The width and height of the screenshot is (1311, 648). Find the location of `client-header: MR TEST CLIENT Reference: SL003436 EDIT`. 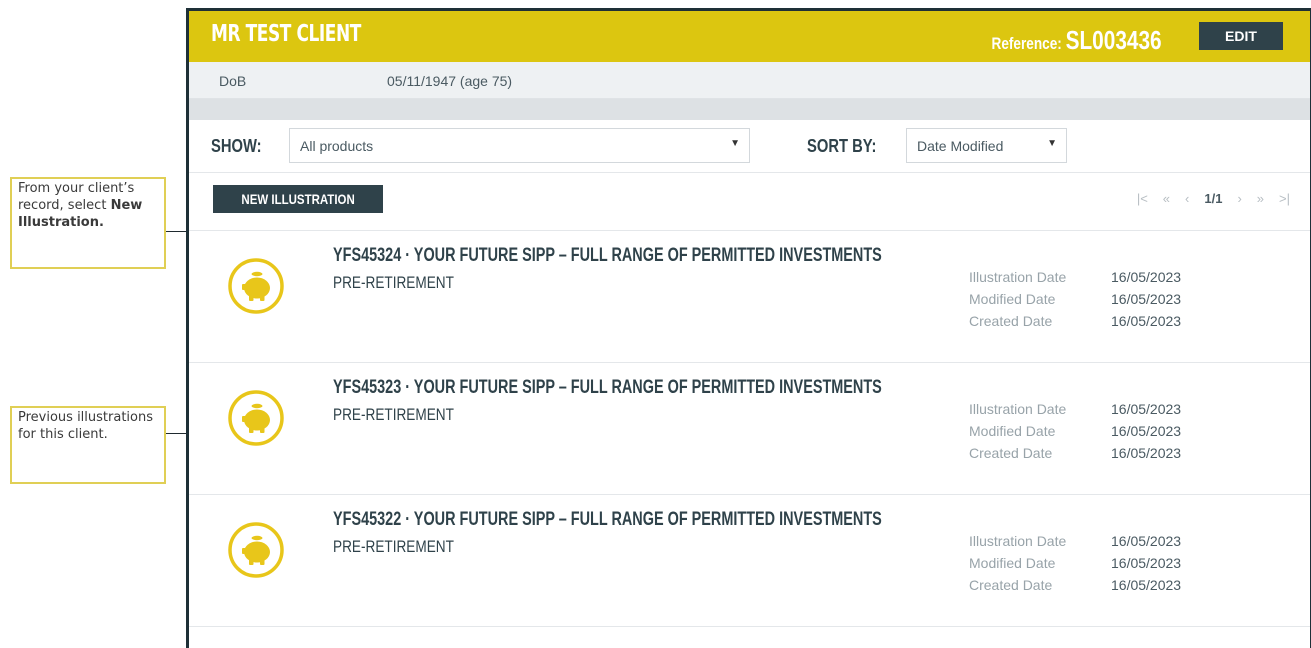

client-header: MR TEST CLIENT Reference: SL003436 EDIT is located at coordinates (749, 36).